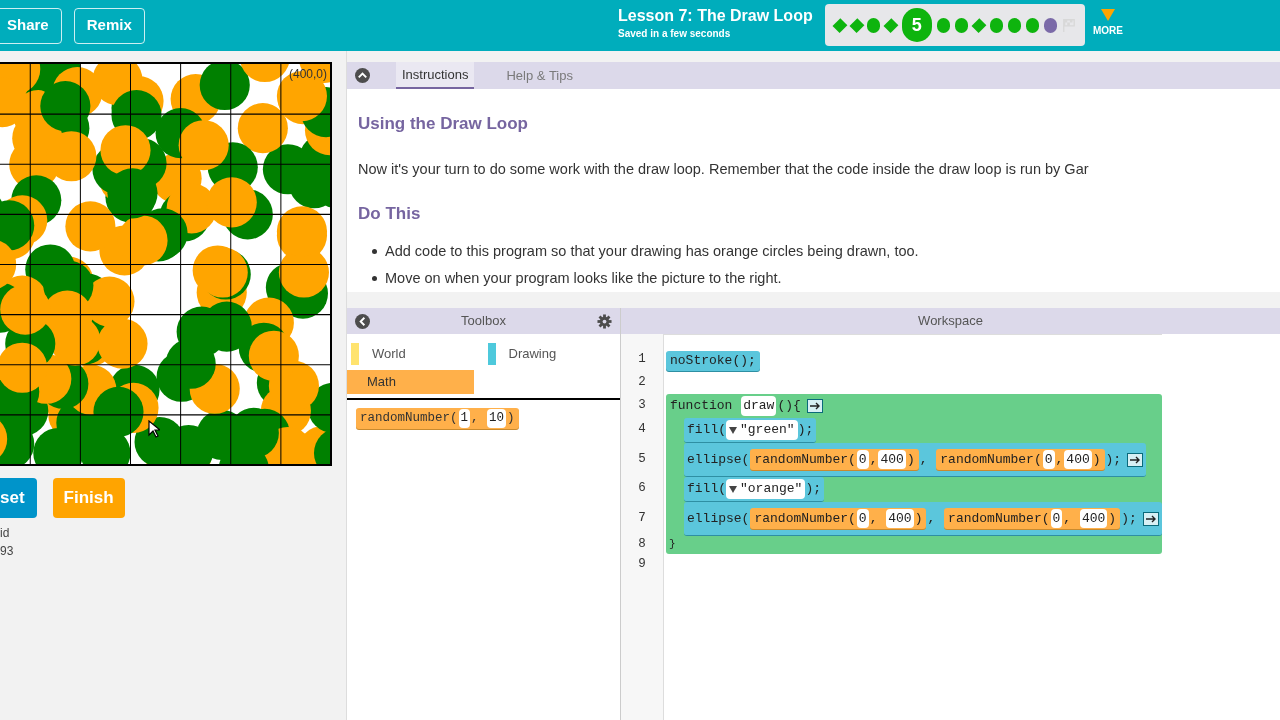  I want to click on save-status: Saved in a few seconds, so click(675, 34).